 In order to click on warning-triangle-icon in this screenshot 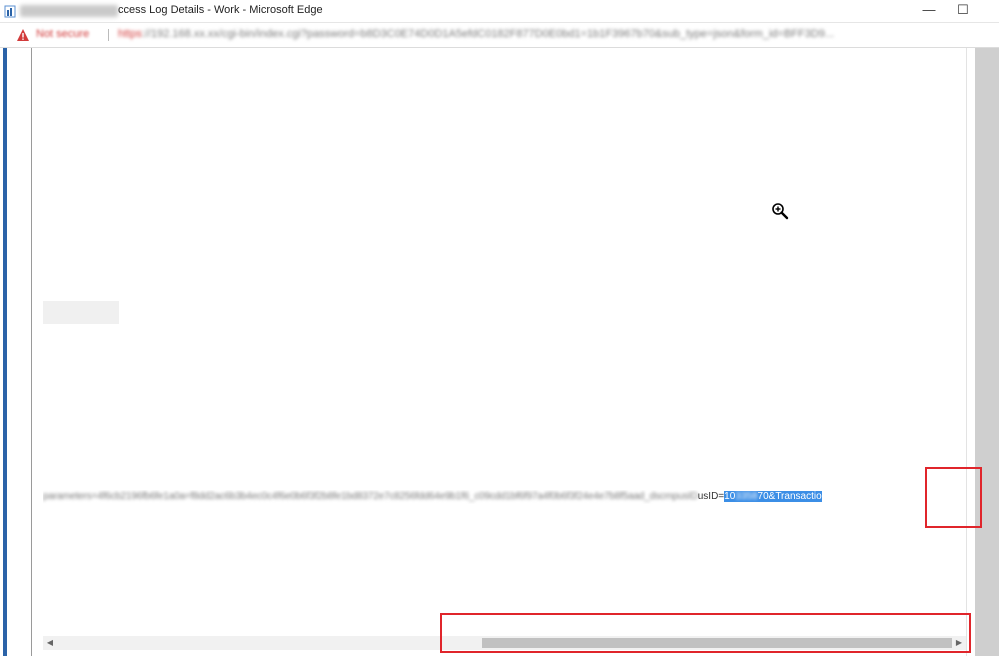, I will do `click(23, 35)`.